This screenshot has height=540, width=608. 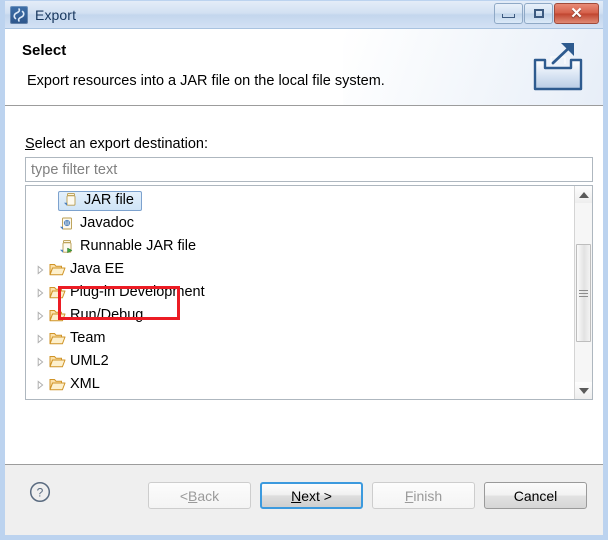 I want to click on maximize-button, so click(x=538, y=13).